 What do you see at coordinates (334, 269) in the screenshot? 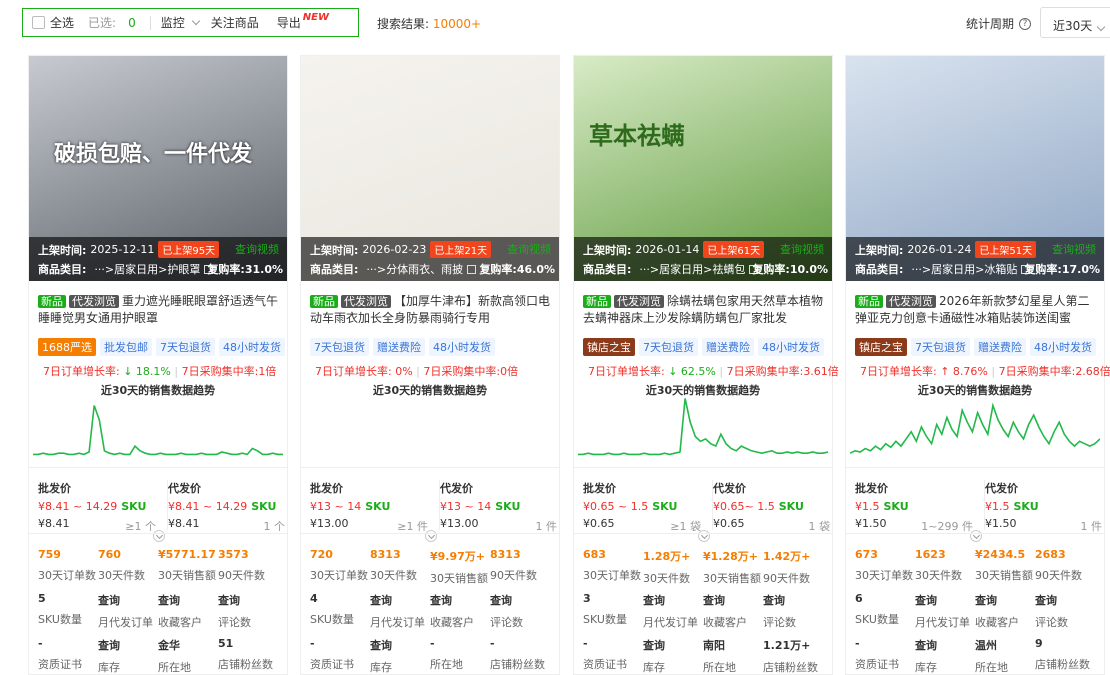
I see `category-label: 商品类目:` at bounding box center [334, 269].